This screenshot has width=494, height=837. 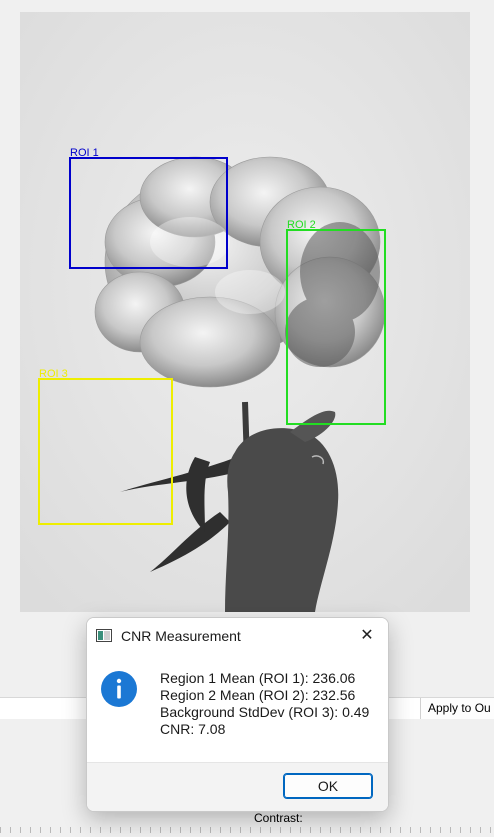 I want to click on region-1-mean-text: Region 1 Mean (ROI 1): 236.06, so click(x=258, y=678).